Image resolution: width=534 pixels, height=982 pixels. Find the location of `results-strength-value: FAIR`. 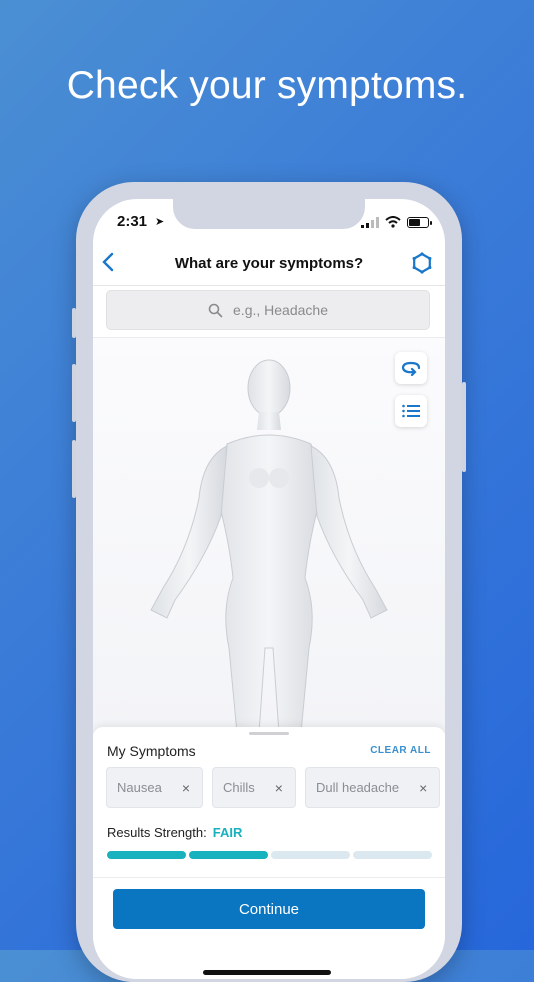

results-strength-value: FAIR is located at coordinates (227, 832).